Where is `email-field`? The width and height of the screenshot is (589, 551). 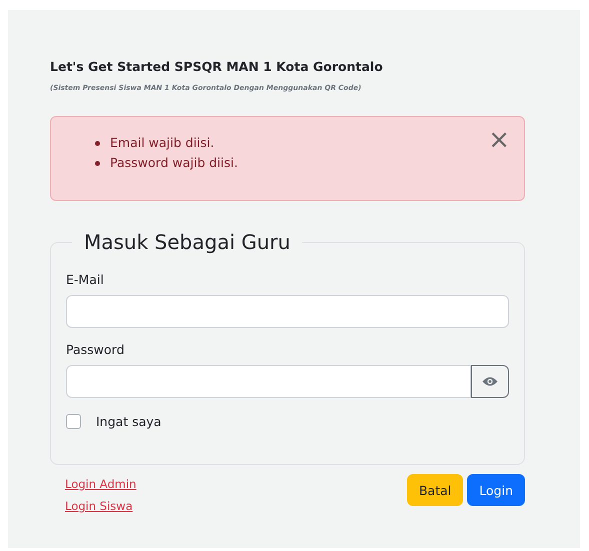
email-field is located at coordinates (287, 311).